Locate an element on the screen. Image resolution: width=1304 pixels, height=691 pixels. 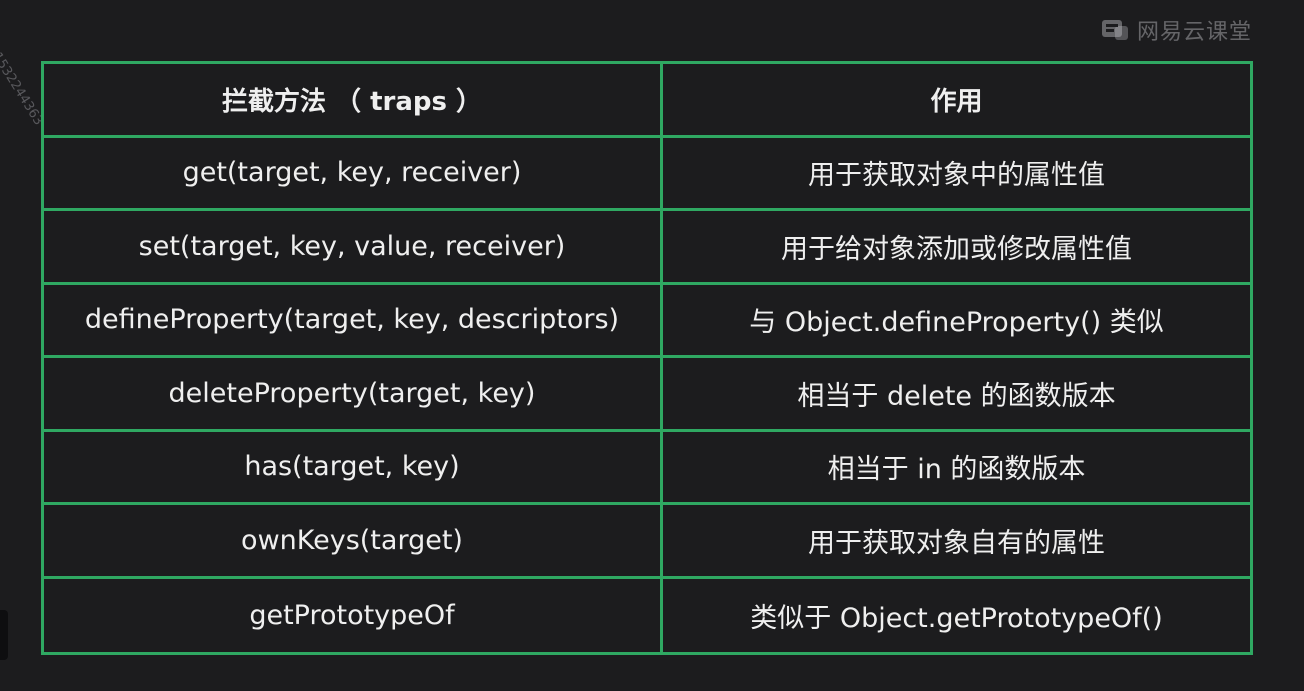
purpose-cell: 用于给对象添加或修改属性值 is located at coordinates (956, 248).